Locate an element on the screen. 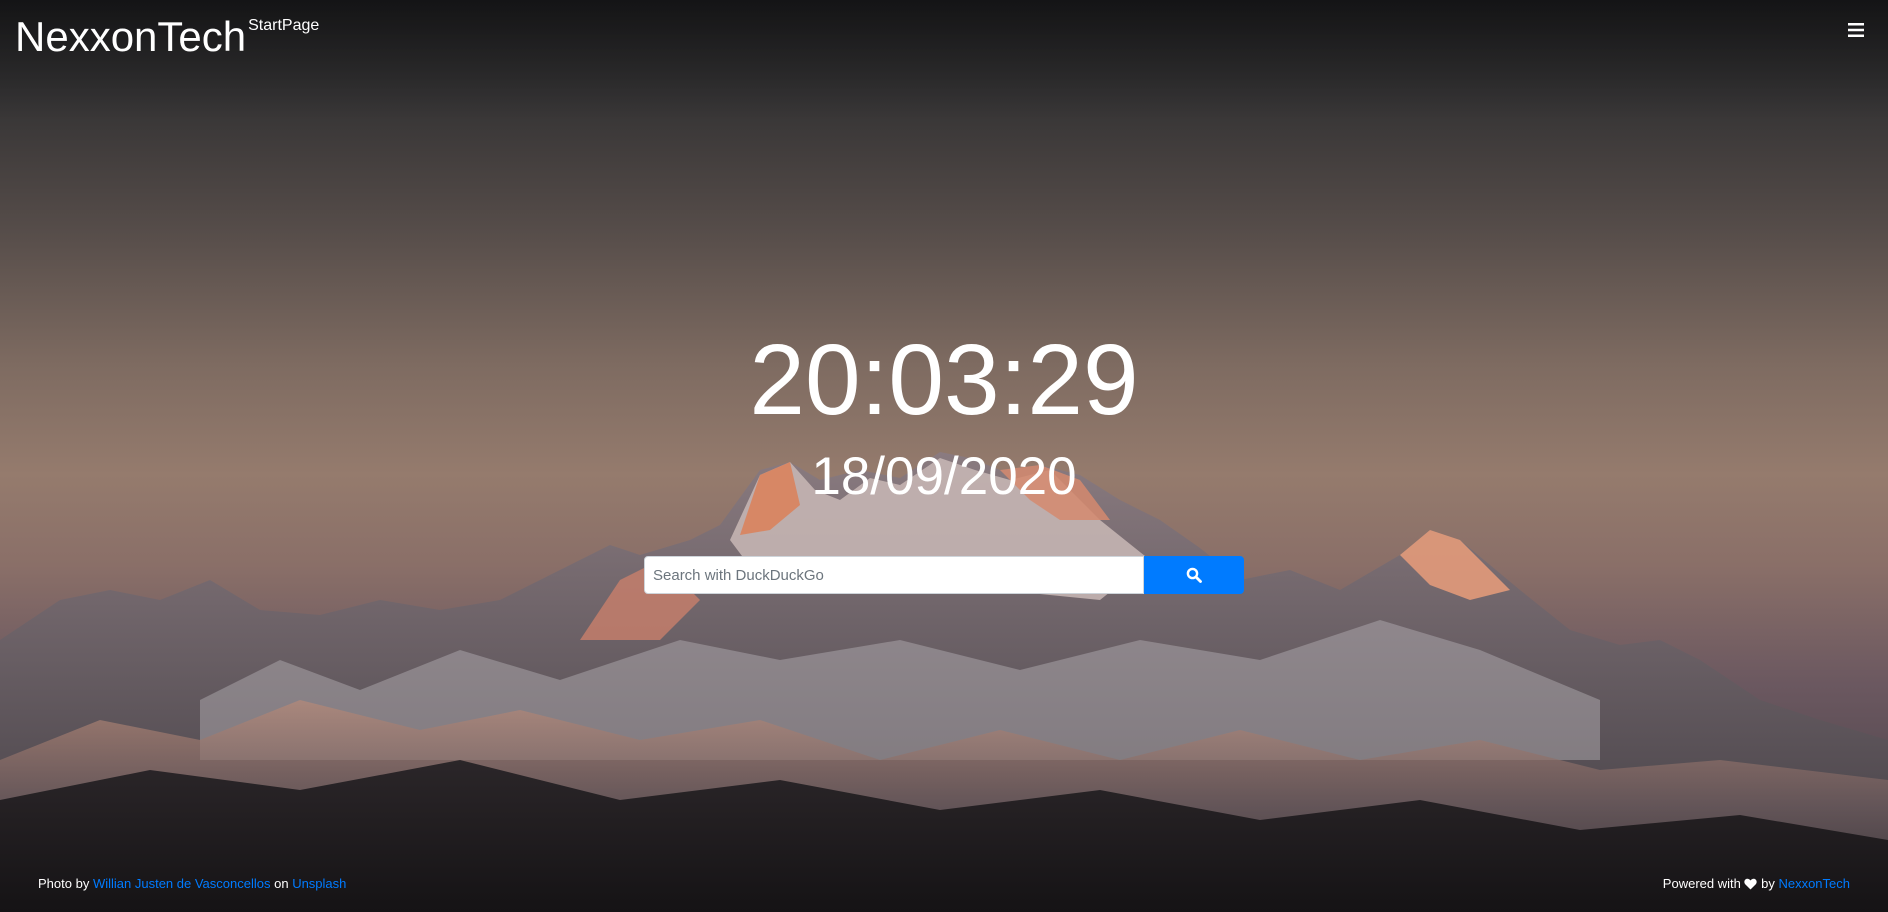  brand-logo: NexxonTech StartPage is located at coordinates (167, 34).